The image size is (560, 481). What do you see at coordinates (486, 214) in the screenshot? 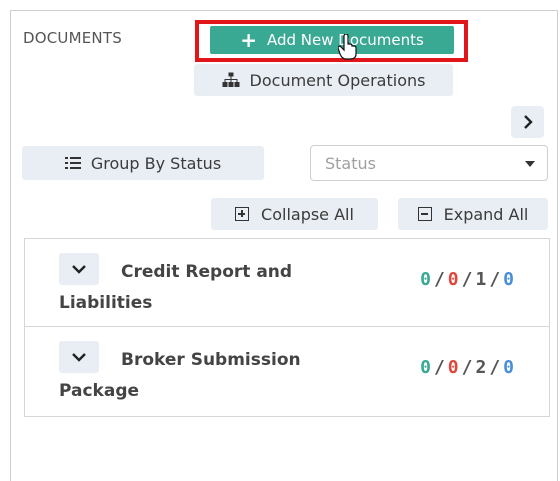
I see `expand-all-label: Expand All` at bounding box center [486, 214].